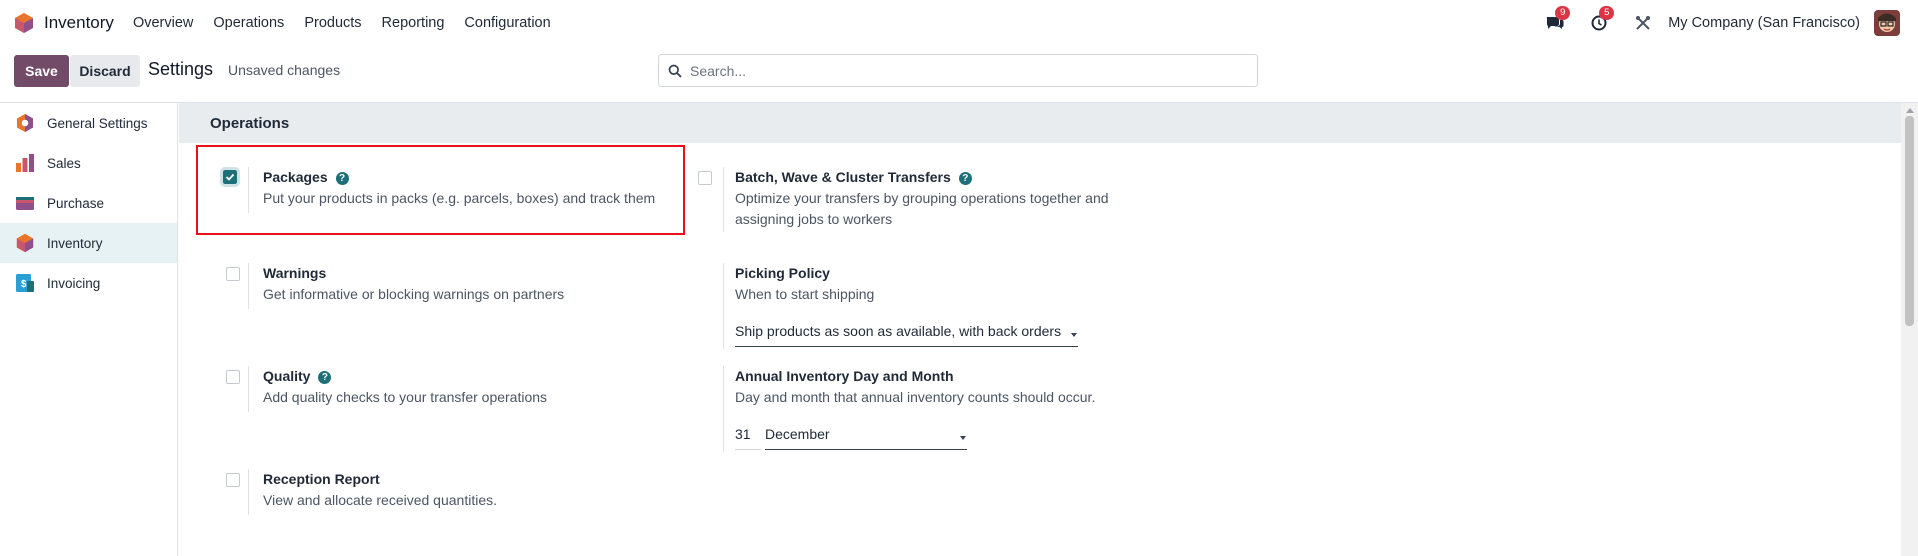  Describe the element at coordinates (797, 434) in the screenshot. I see `annual-inventory-month-value: December` at that location.